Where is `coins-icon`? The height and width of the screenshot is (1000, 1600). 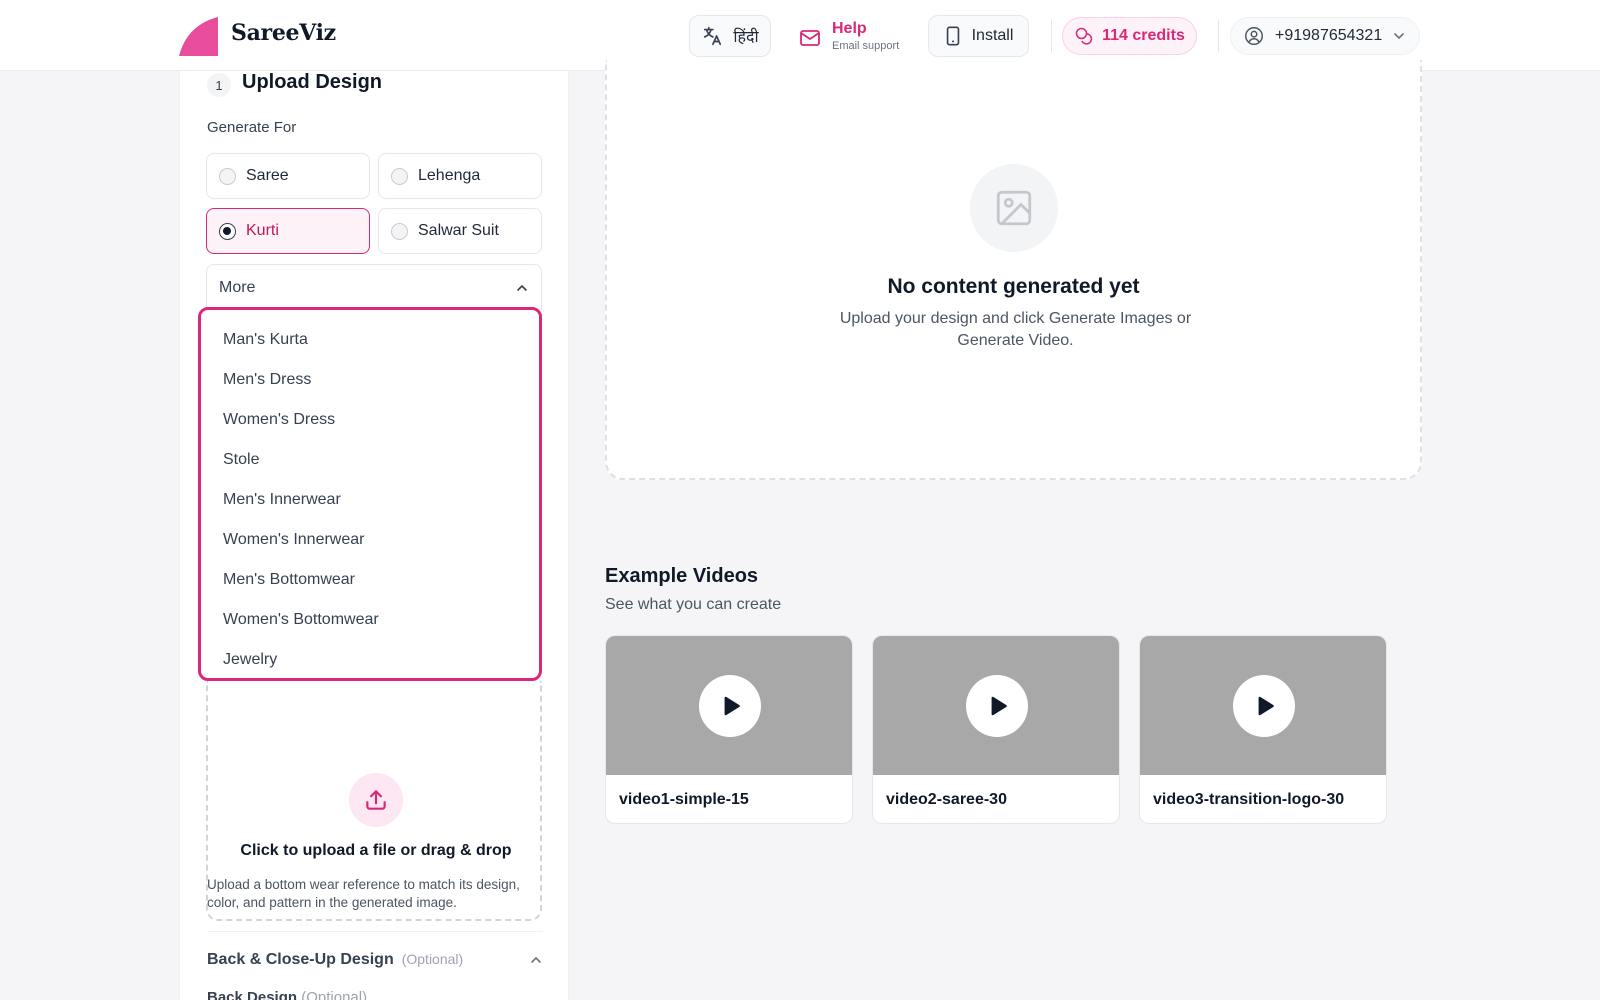
coins-icon is located at coordinates (1084, 36).